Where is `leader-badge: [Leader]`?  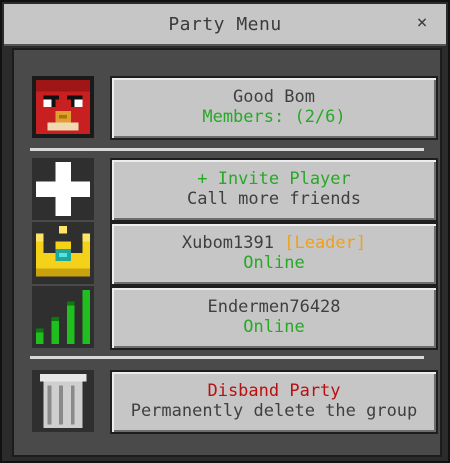
leader-badge: [Leader] is located at coordinates (325, 243).